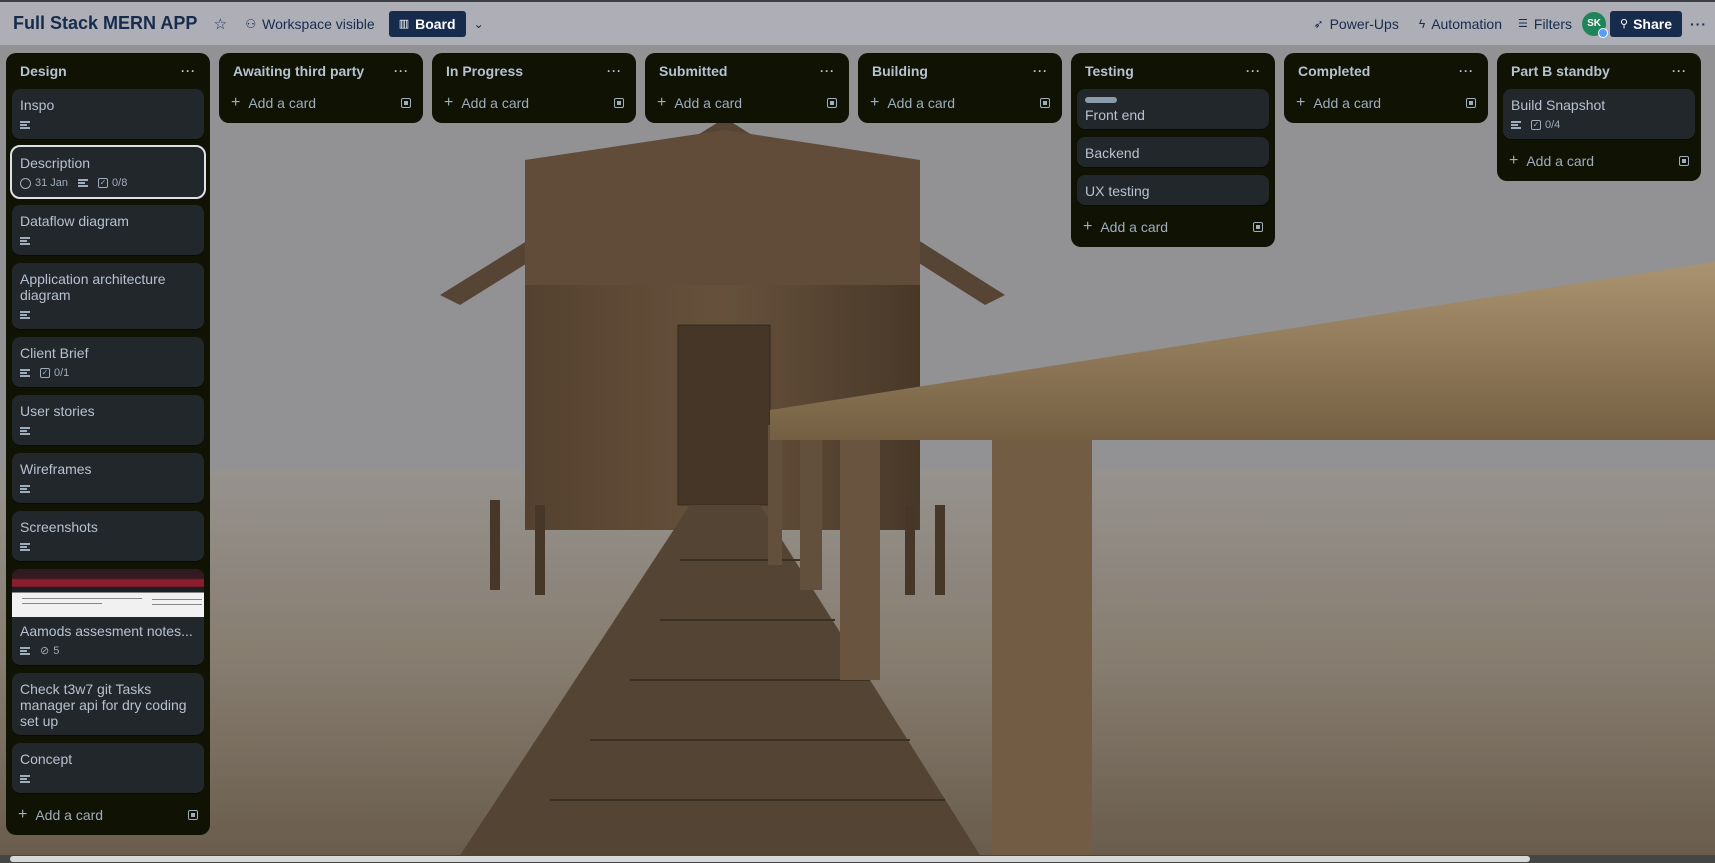 The width and height of the screenshot is (1715, 863). Describe the element at coordinates (1173, 71) in the screenshot. I see `list-header: Testing ···` at that location.